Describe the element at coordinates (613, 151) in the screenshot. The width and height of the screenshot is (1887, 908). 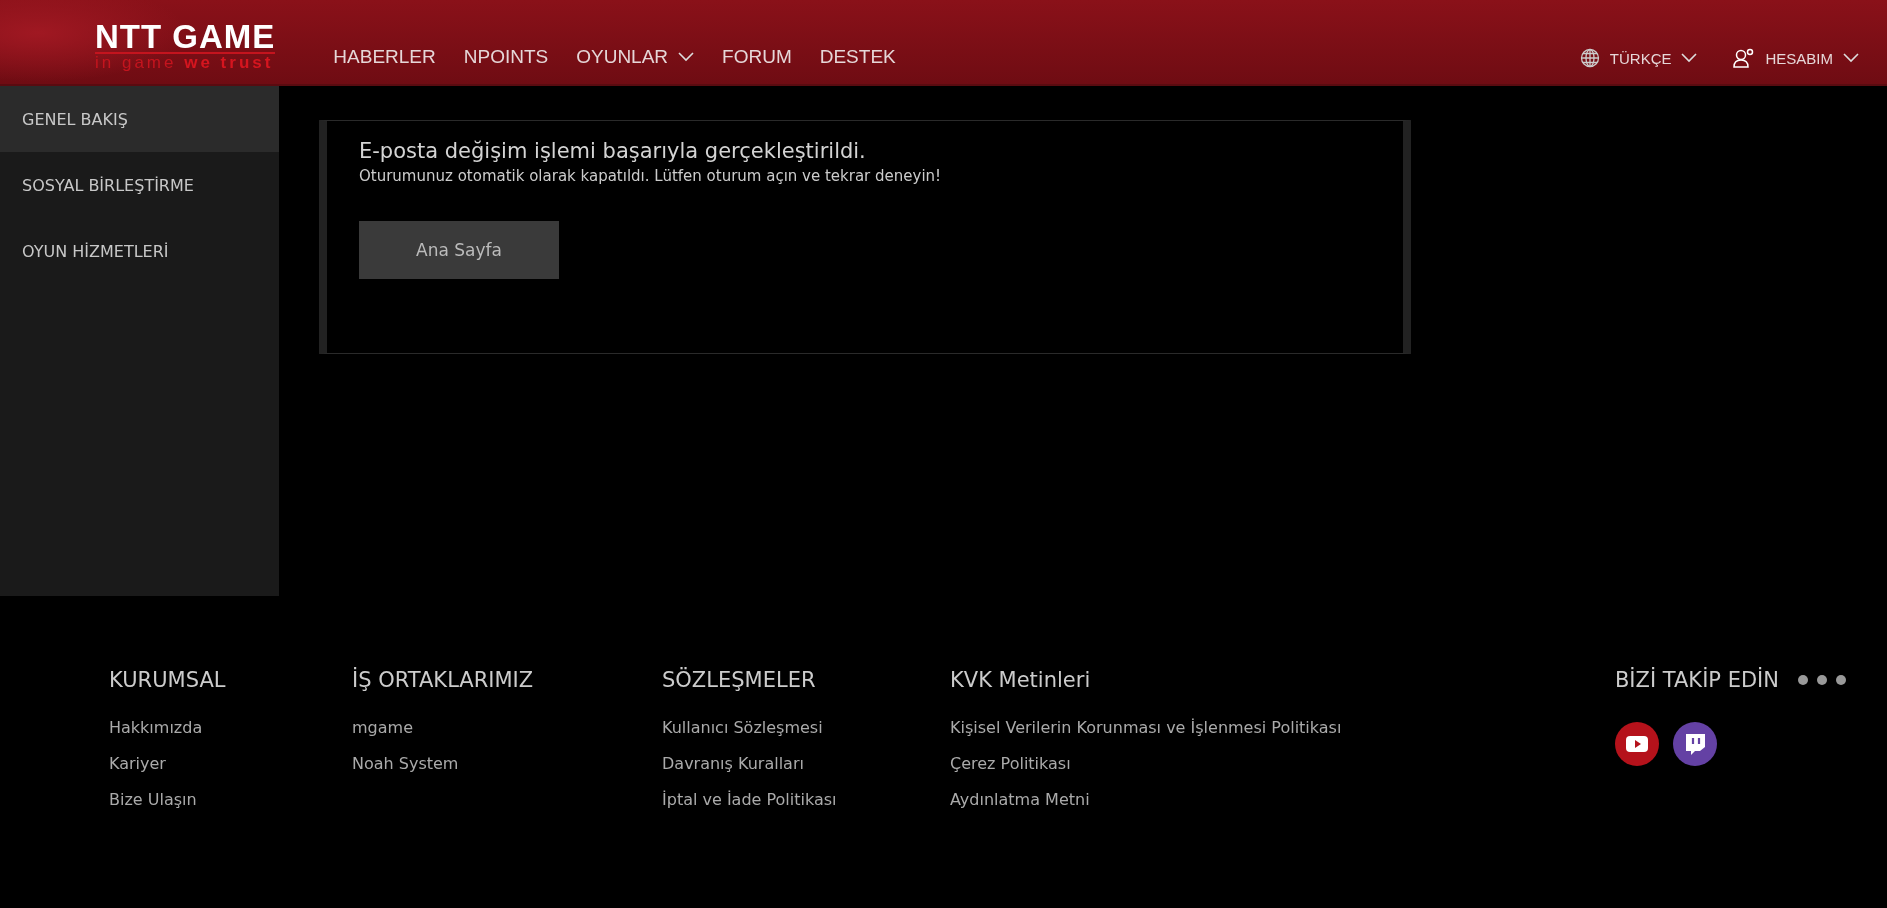
I see `notice-title: E-posta değişim işlemi başarıyla gerçekleştirildi.` at that location.